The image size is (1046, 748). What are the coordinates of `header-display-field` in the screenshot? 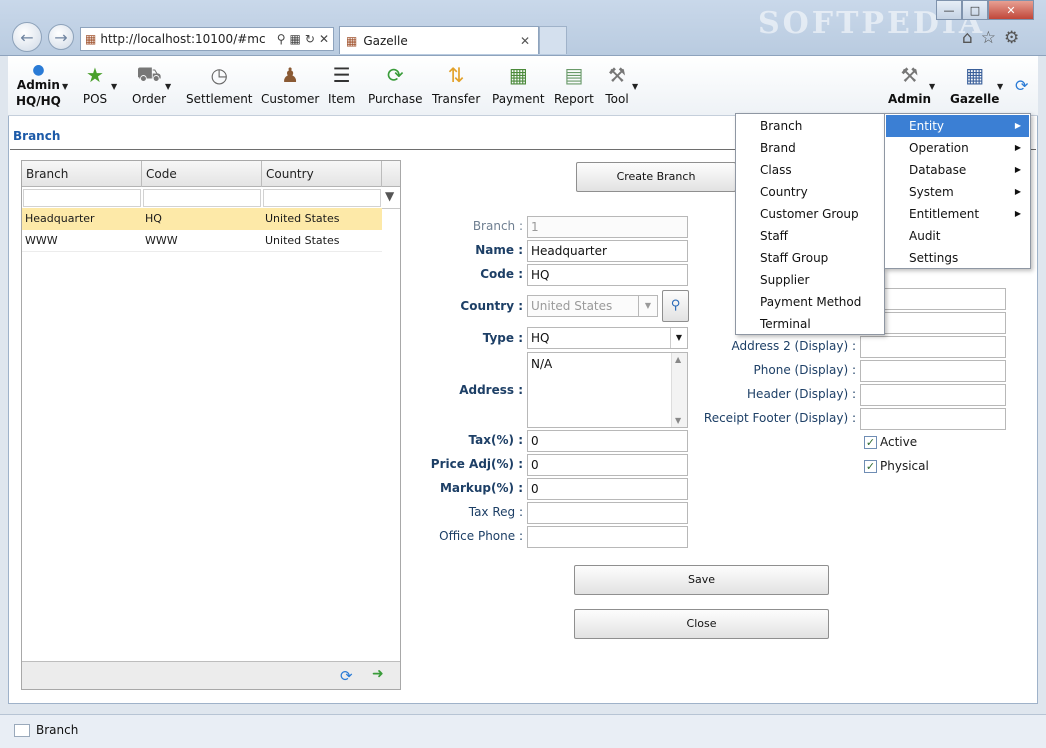 It's located at (933, 395).